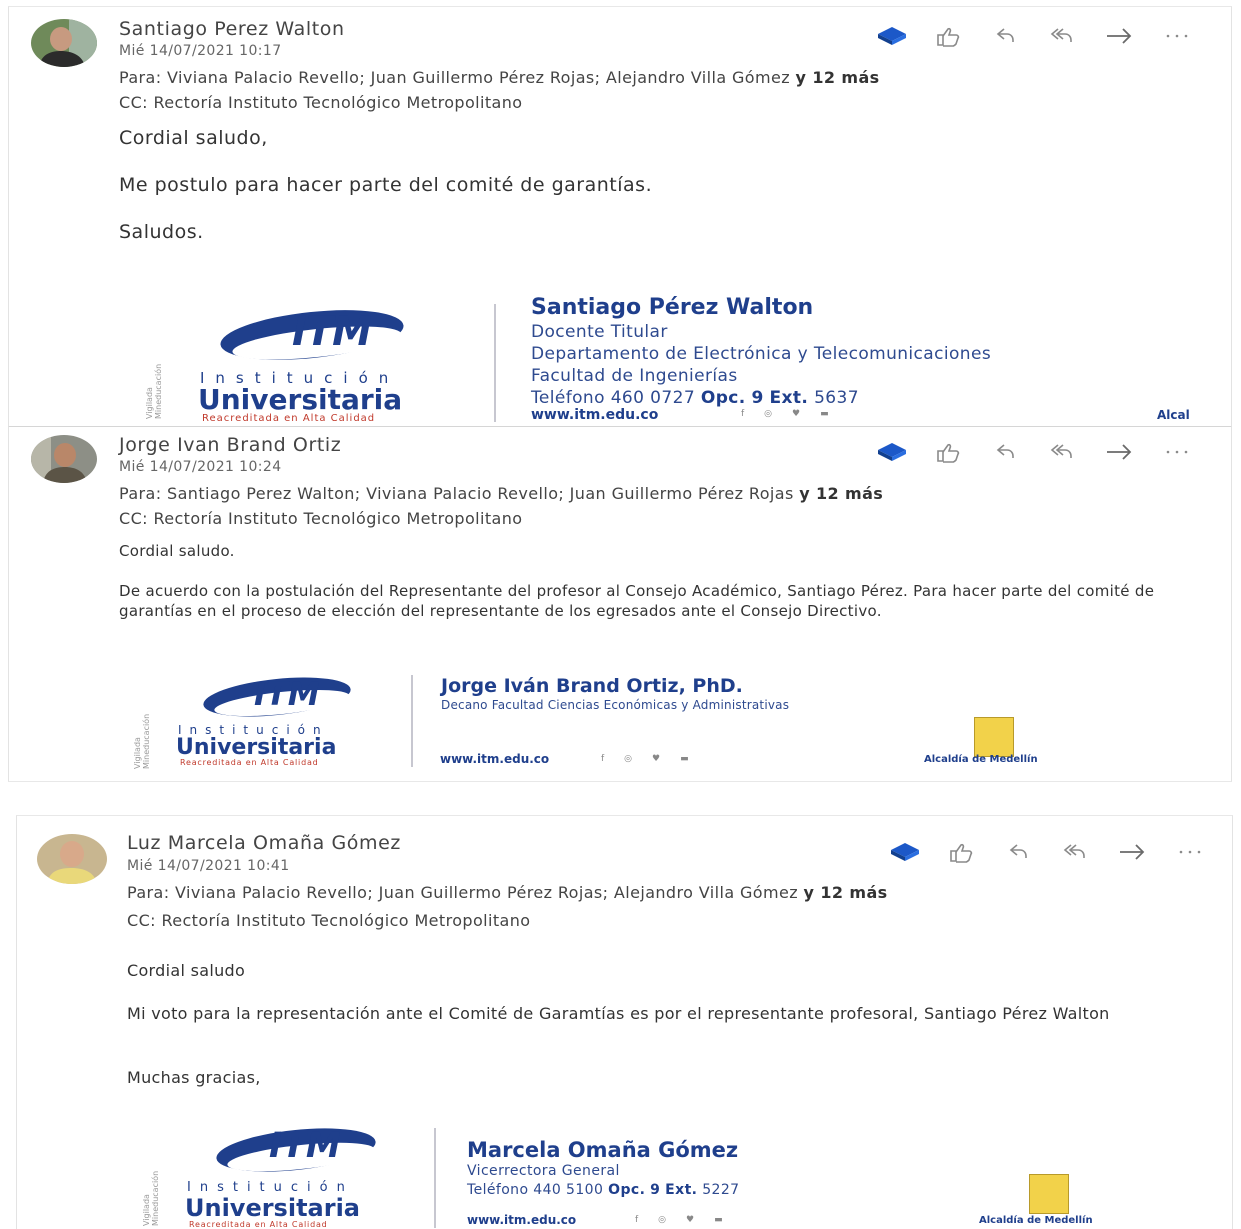  I want to click on avatar-photo, so click(72, 859).